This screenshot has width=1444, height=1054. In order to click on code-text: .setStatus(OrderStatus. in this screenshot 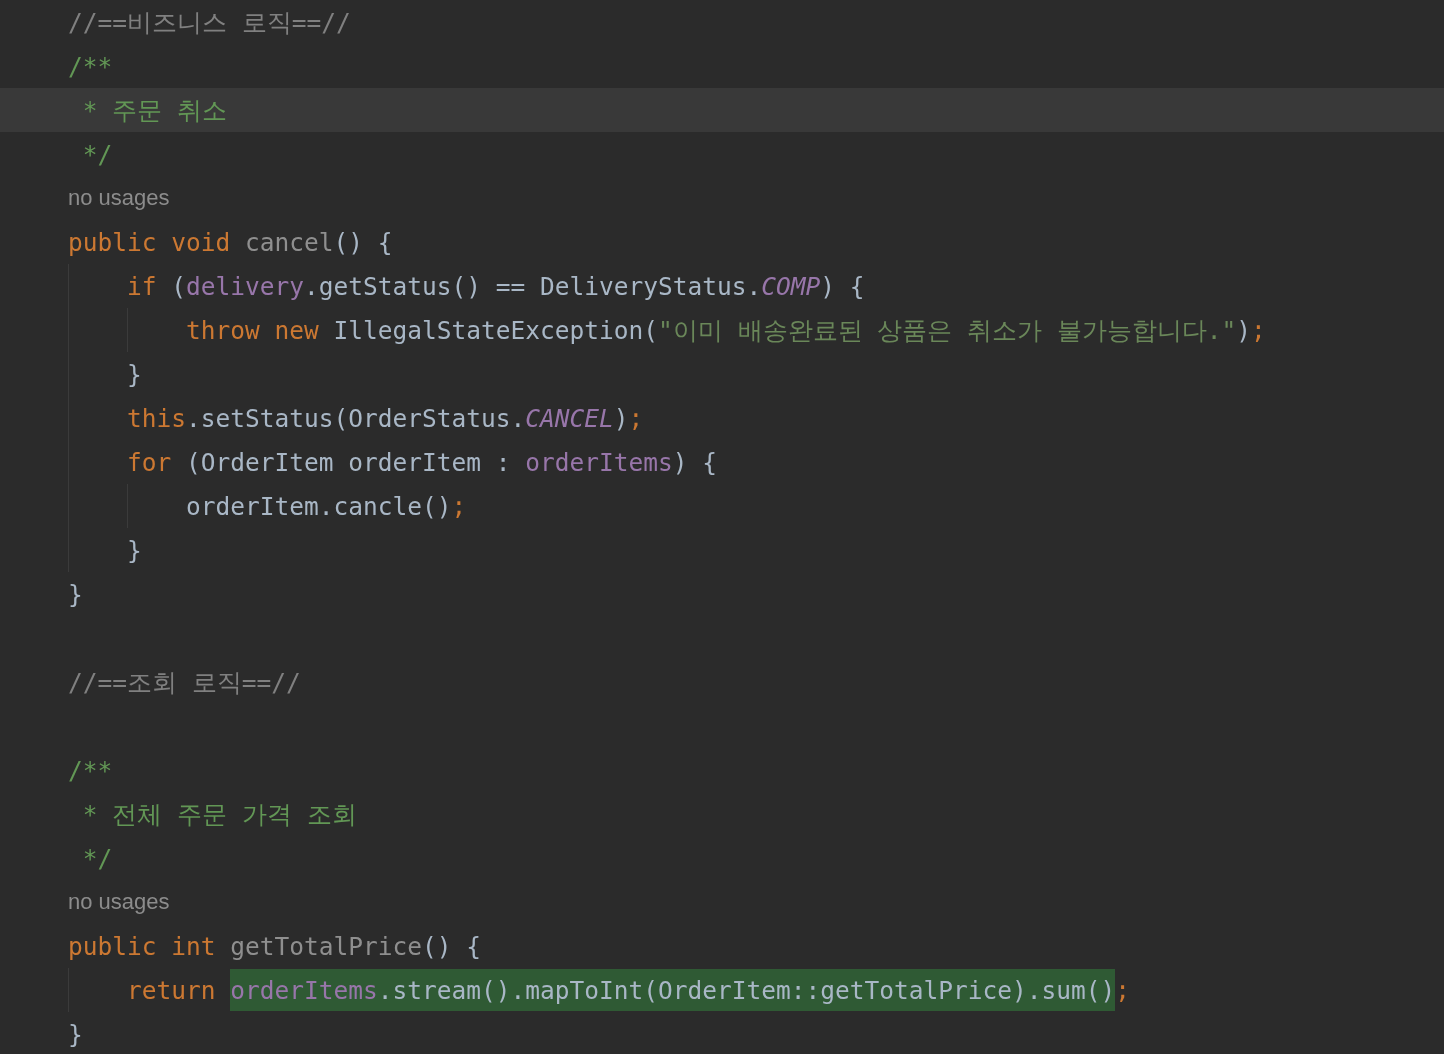, I will do `click(356, 418)`.